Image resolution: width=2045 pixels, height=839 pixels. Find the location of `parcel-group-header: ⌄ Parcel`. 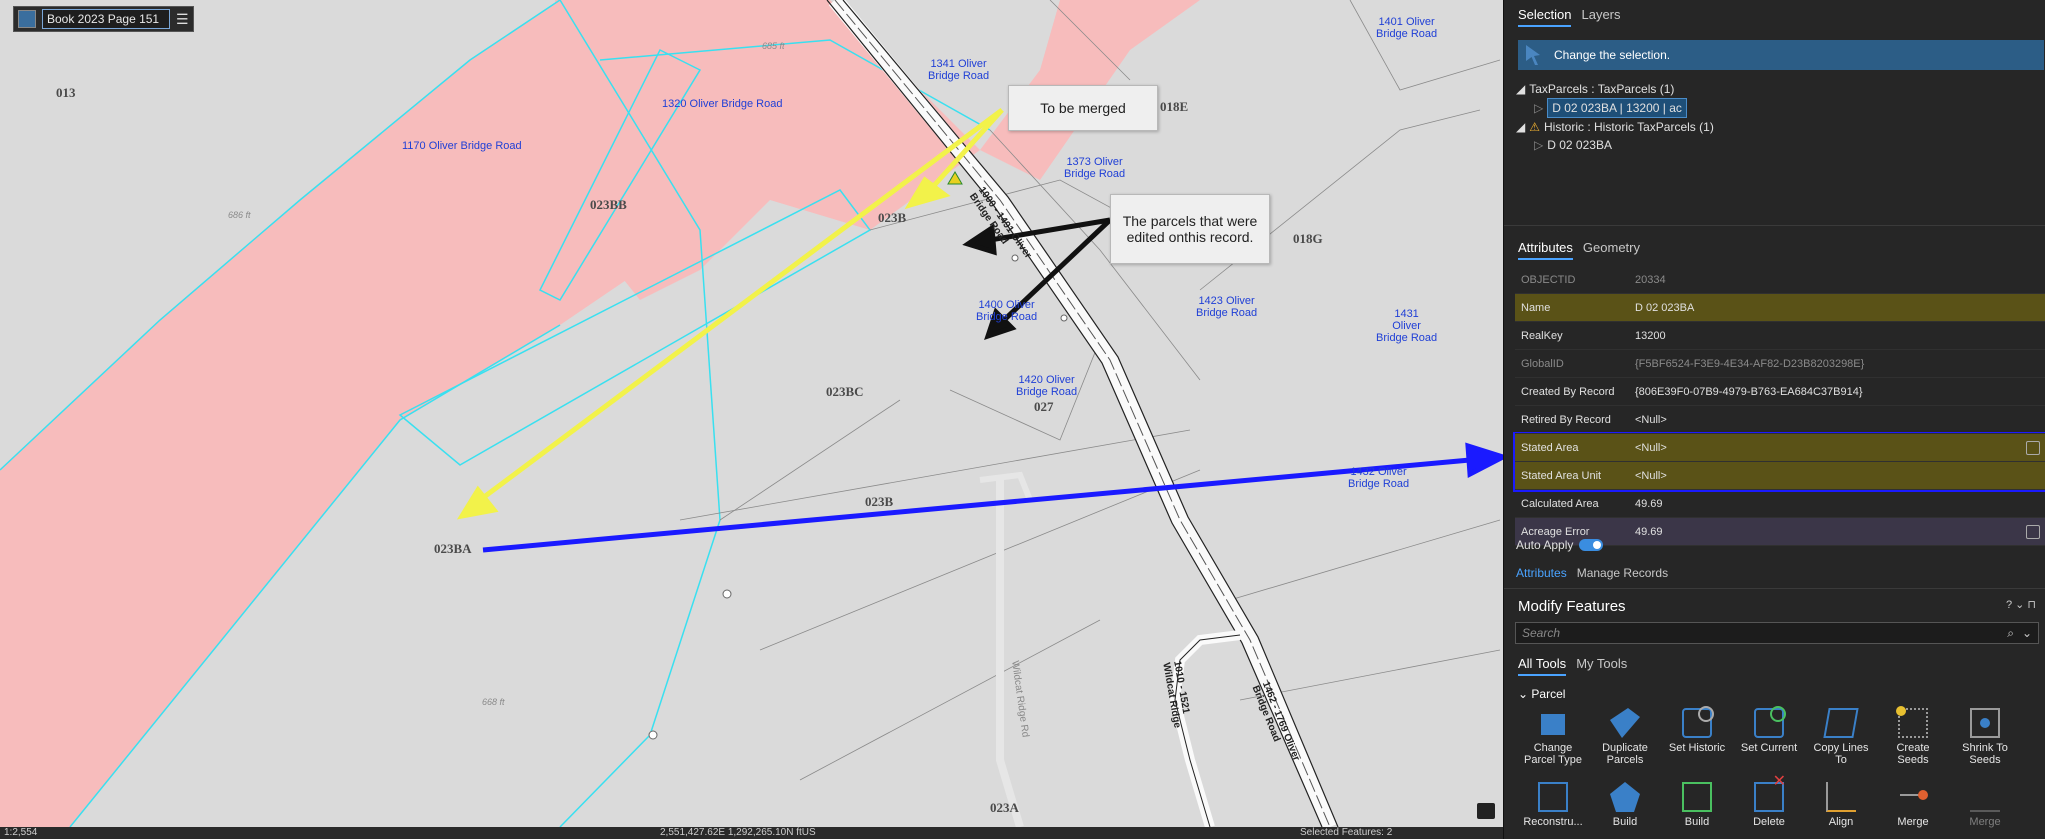

parcel-group-header: ⌄ Parcel is located at coordinates (1541, 694).